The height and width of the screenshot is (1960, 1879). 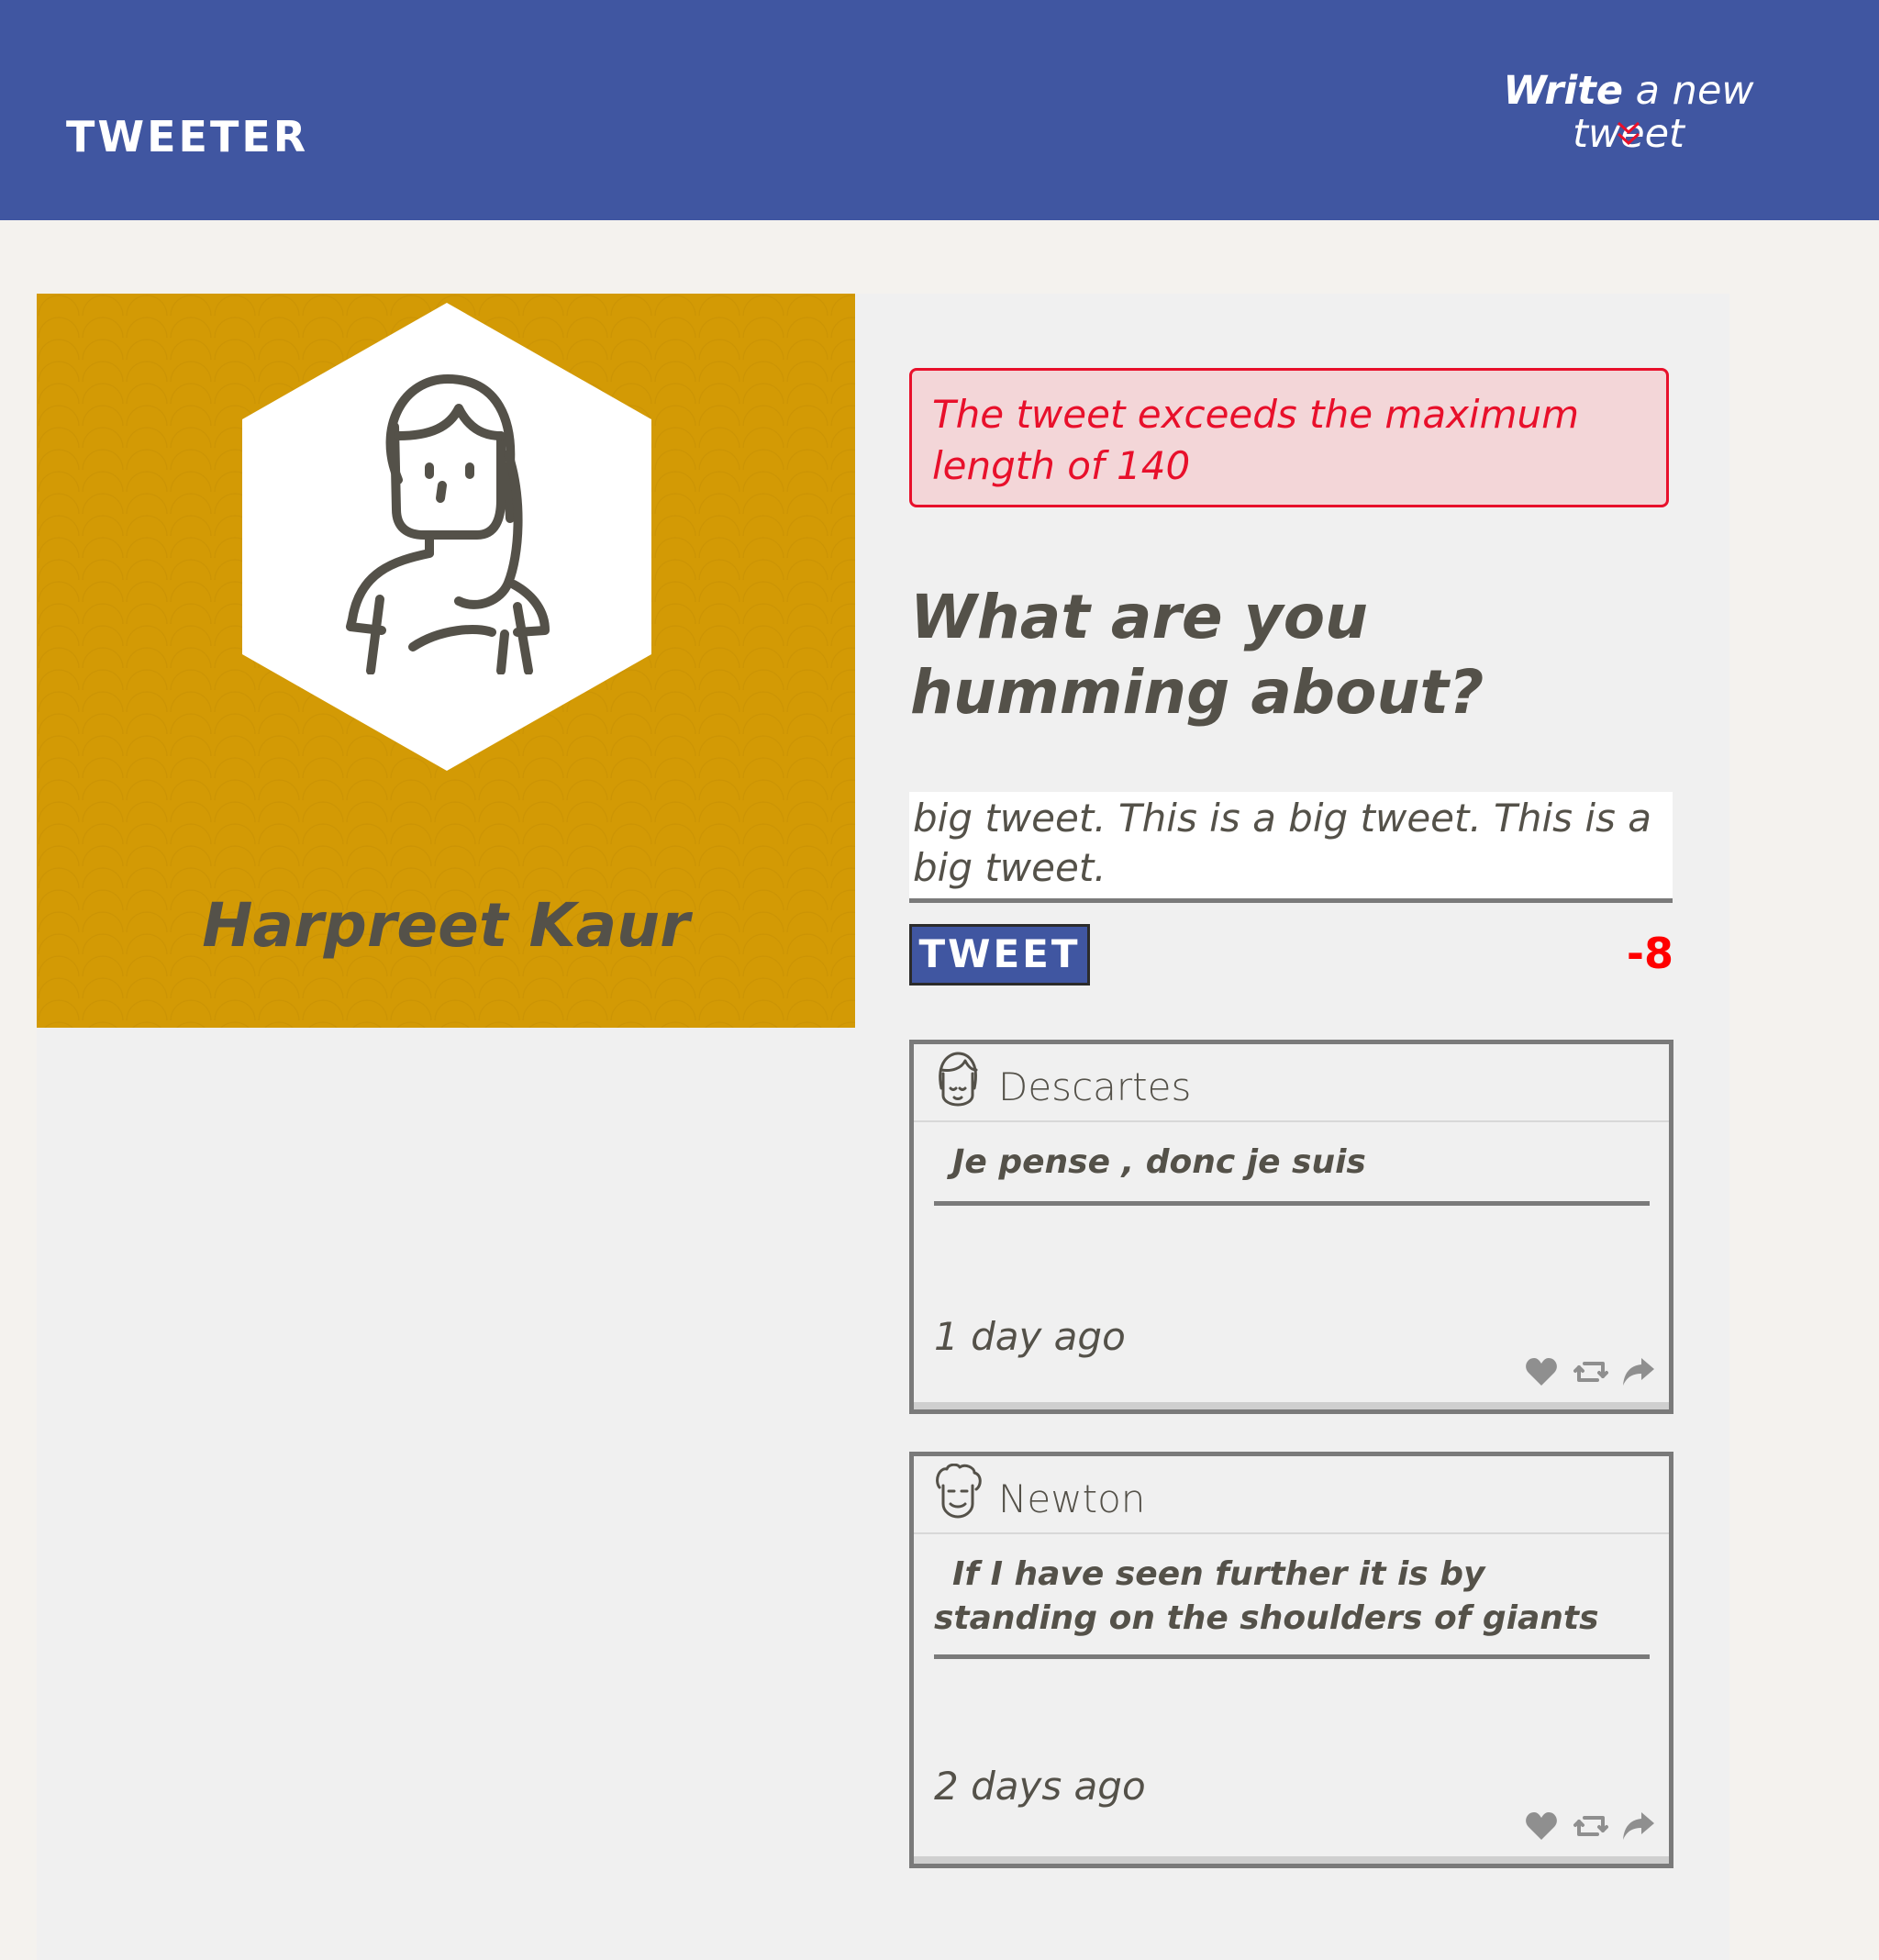 I want to click on tweet-button: TWEET, so click(x=999, y=955).